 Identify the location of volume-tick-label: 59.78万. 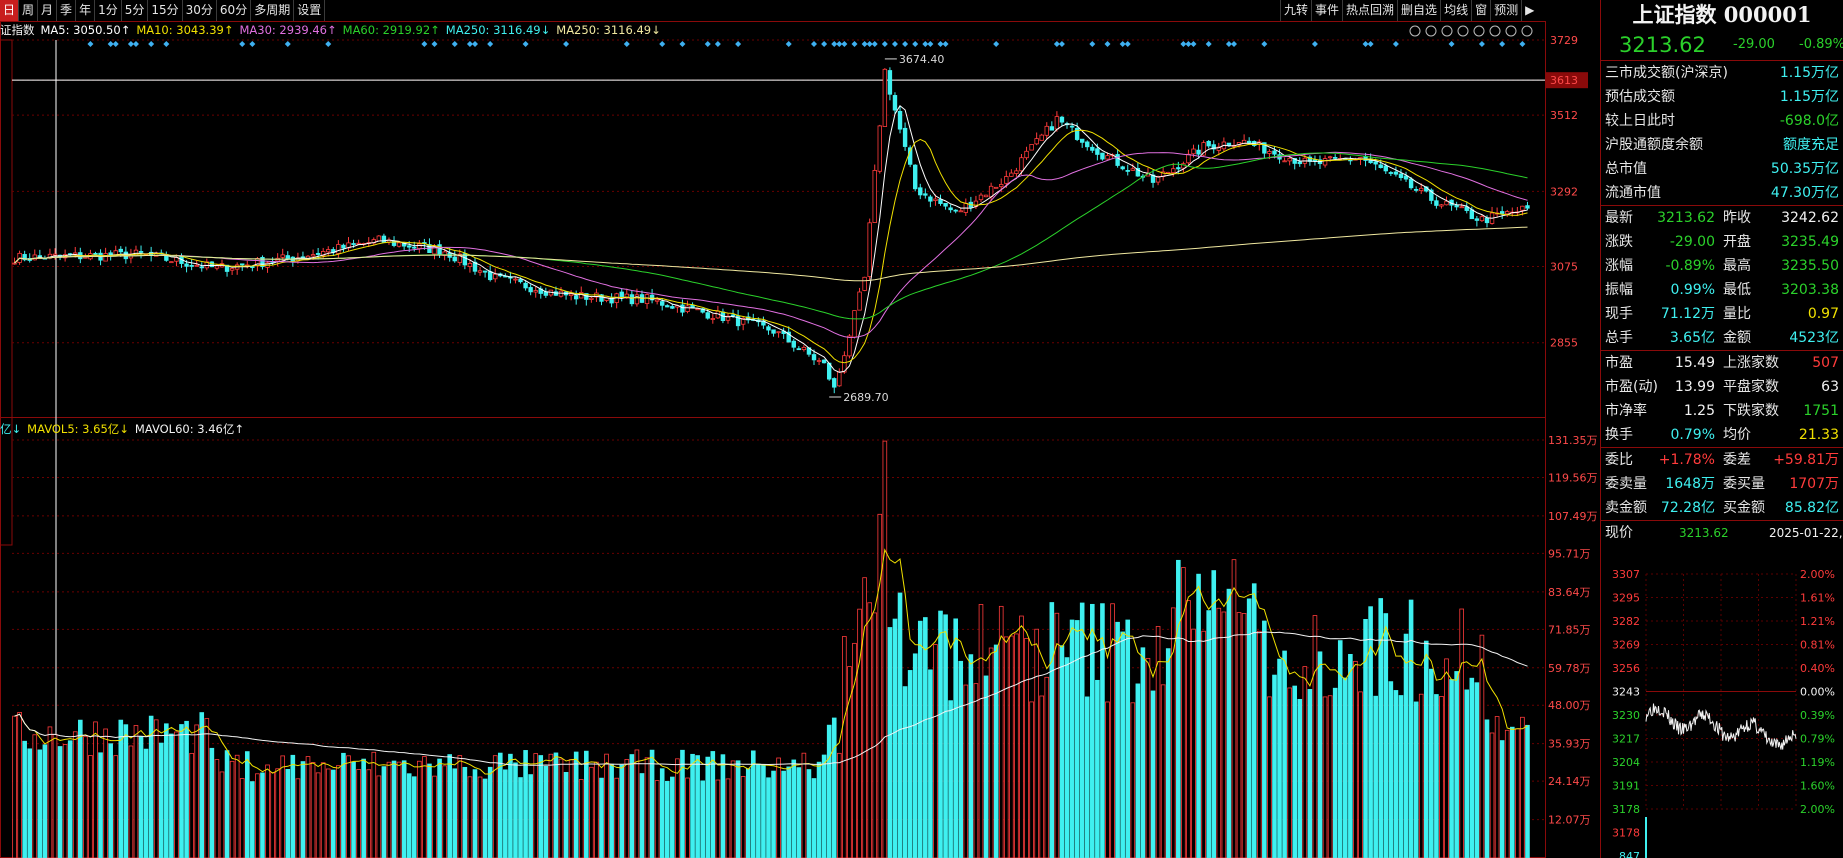
(1569, 668).